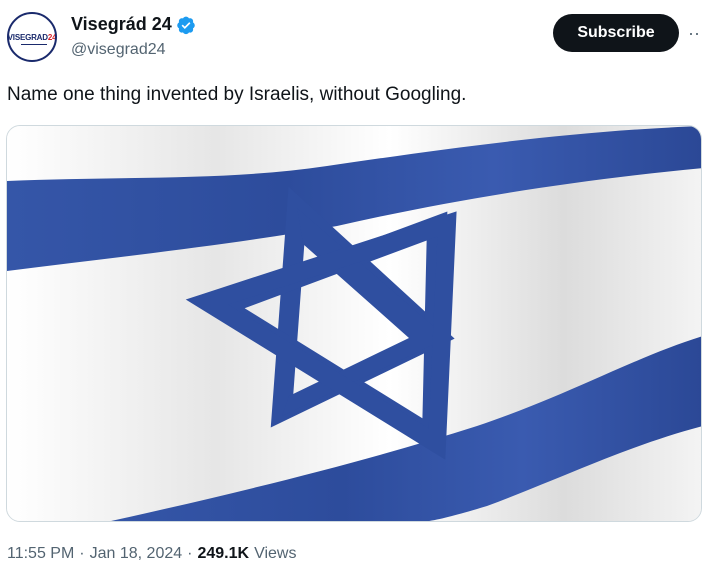 The height and width of the screenshot is (588, 702). Describe the element at coordinates (136, 554) in the screenshot. I see `tweet-date: Jan 18, 2024` at that location.